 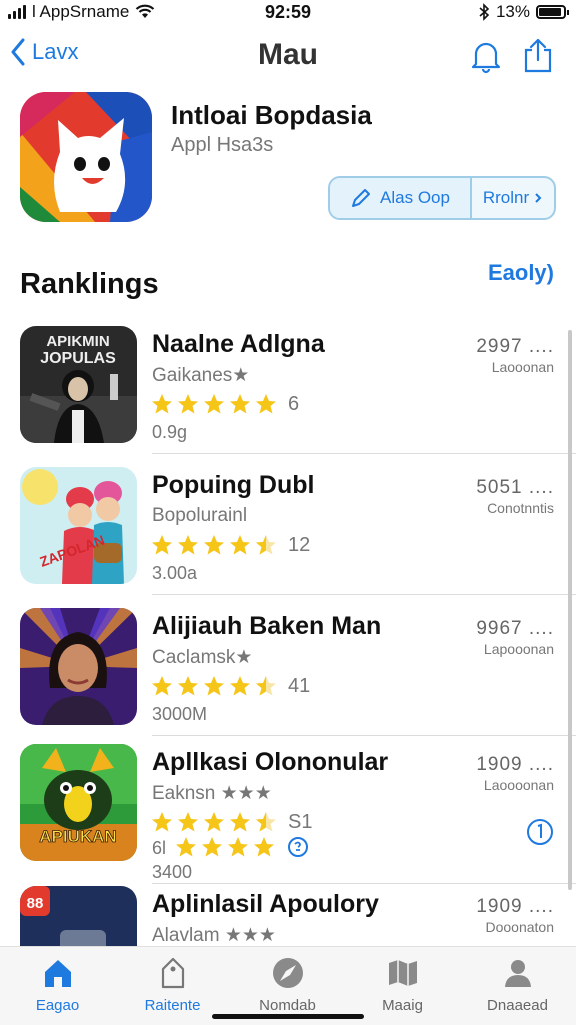 What do you see at coordinates (201, 375) in the screenshot?
I see `row-category: Gaikanes★` at bounding box center [201, 375].